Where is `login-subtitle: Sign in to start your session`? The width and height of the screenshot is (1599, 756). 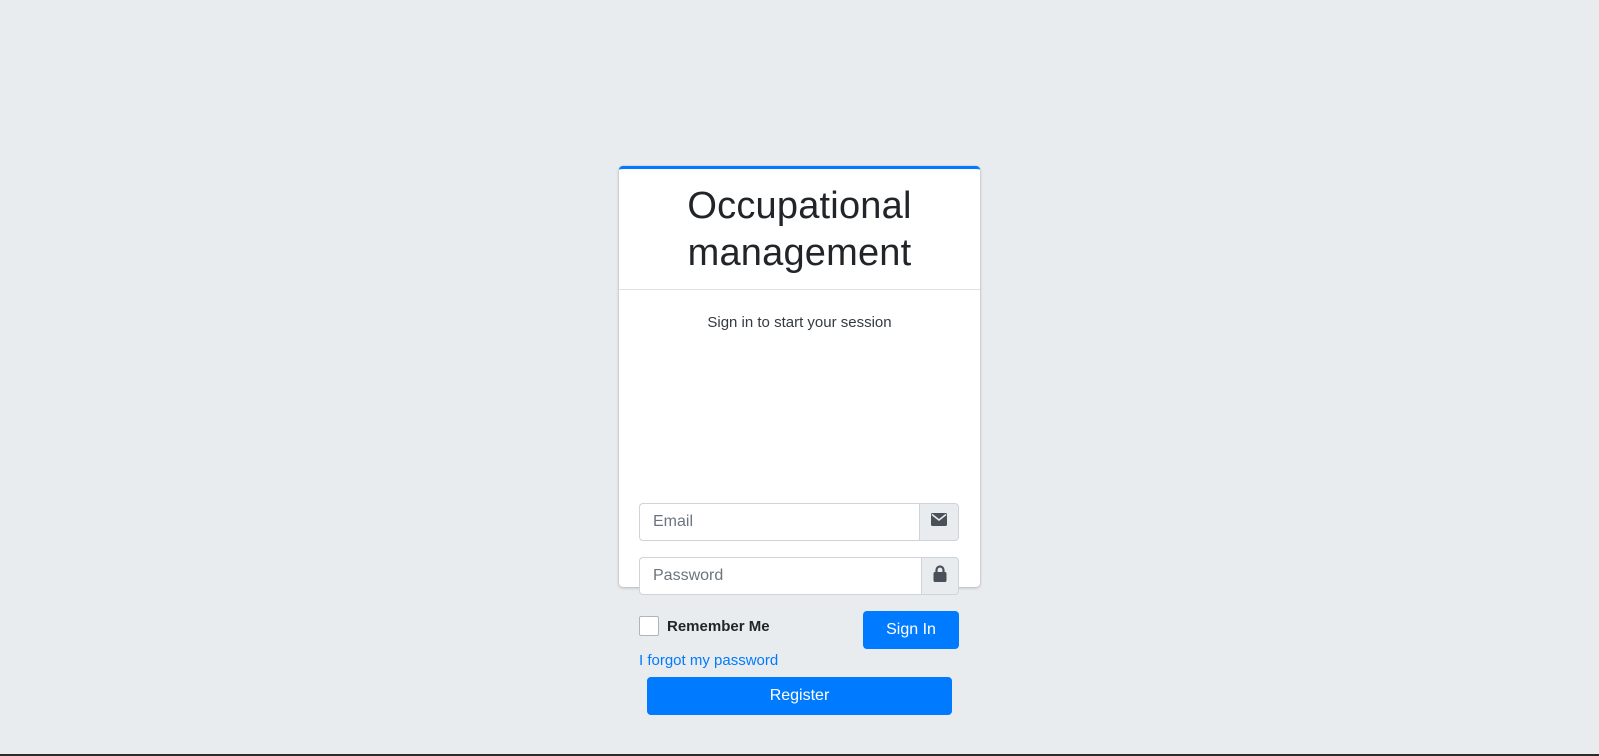
login-subtitle: Sign in to start your session is located at coordinates (799, 322).